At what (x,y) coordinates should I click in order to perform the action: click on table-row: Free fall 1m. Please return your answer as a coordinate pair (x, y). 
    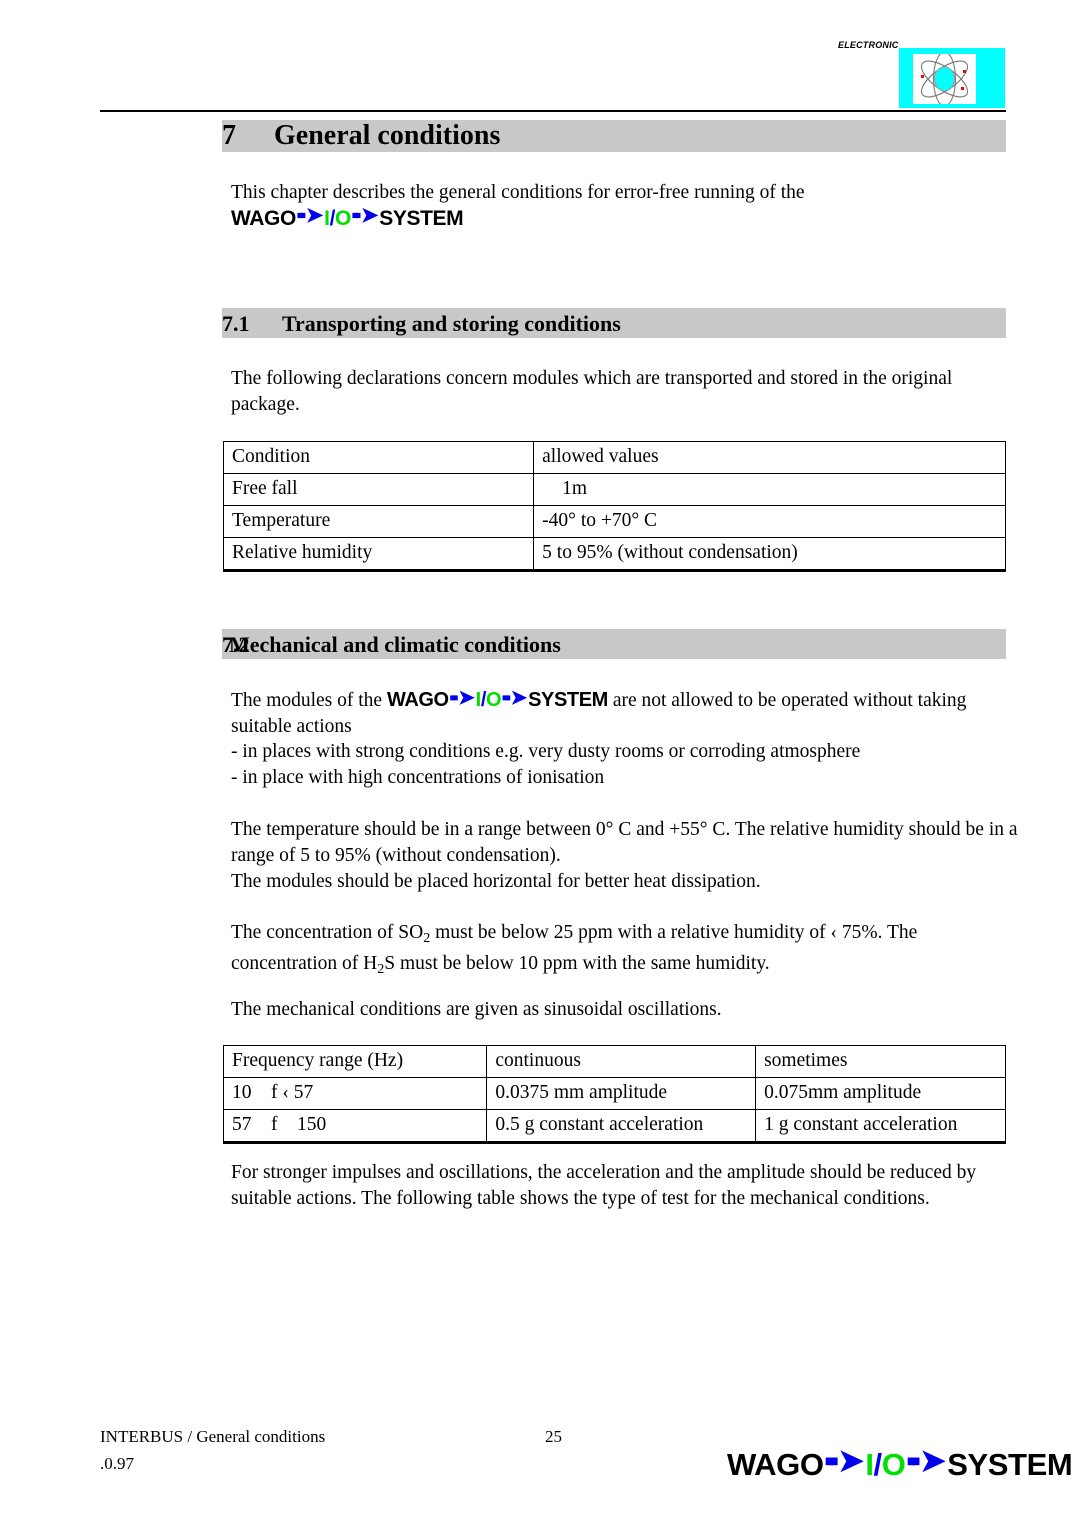
    Looking at the image, I should click on (614, 489).